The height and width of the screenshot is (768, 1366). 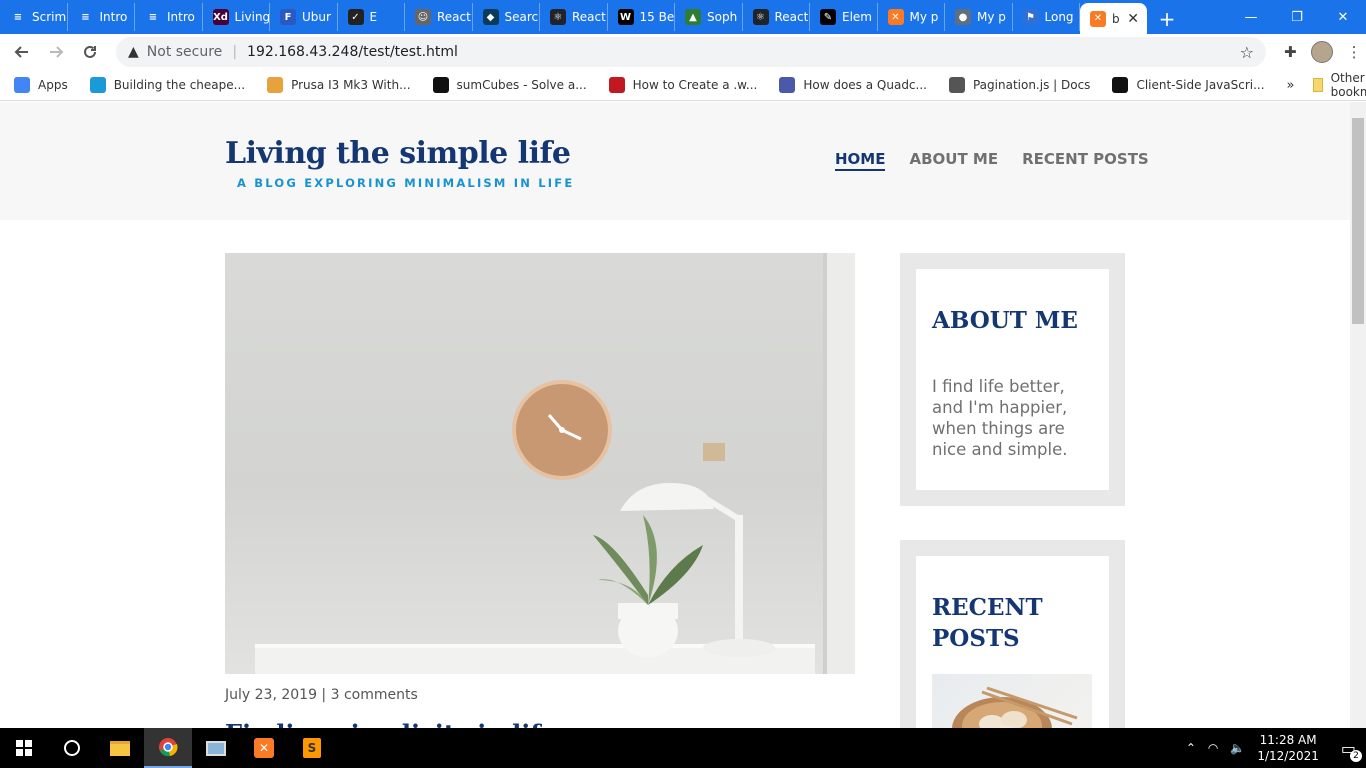 What do you see at coordinates (133, 52) in the screenshot?
I see `warning-icon: ▲` at bounding box center [133, 52].